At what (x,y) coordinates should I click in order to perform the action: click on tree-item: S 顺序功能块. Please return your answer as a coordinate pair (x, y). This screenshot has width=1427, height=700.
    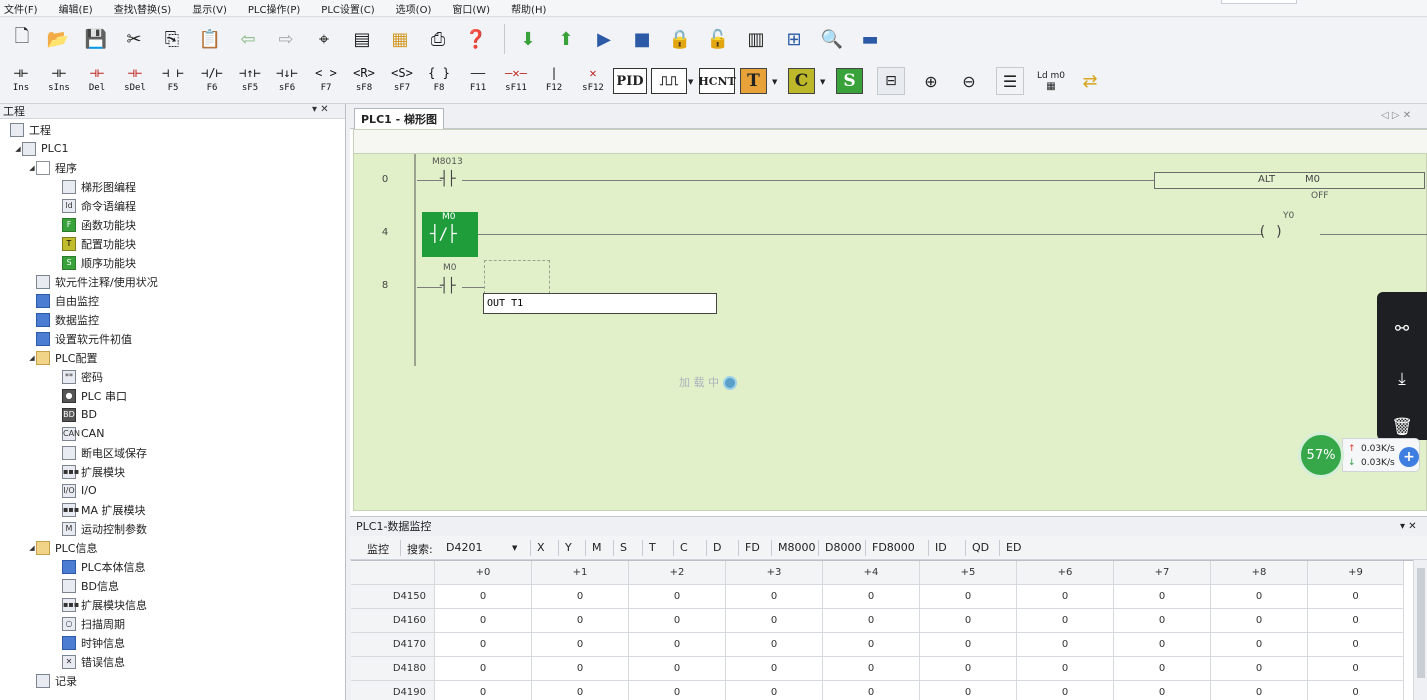
    Looking at the image, I should click on (68, 262).